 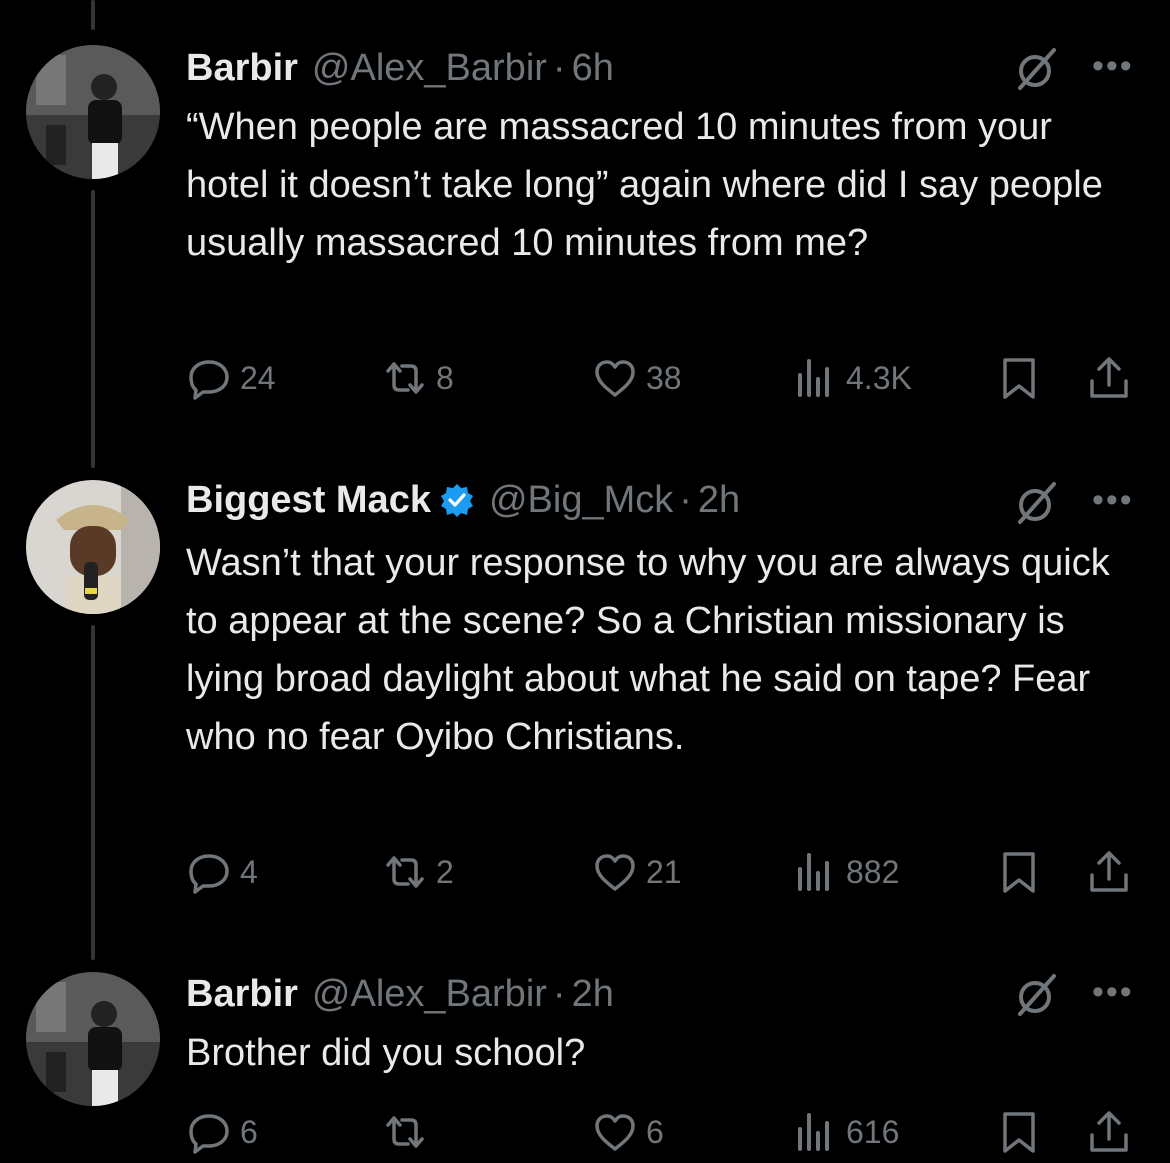 I want to click on reply-button: 4, so click(x=222, y=872).